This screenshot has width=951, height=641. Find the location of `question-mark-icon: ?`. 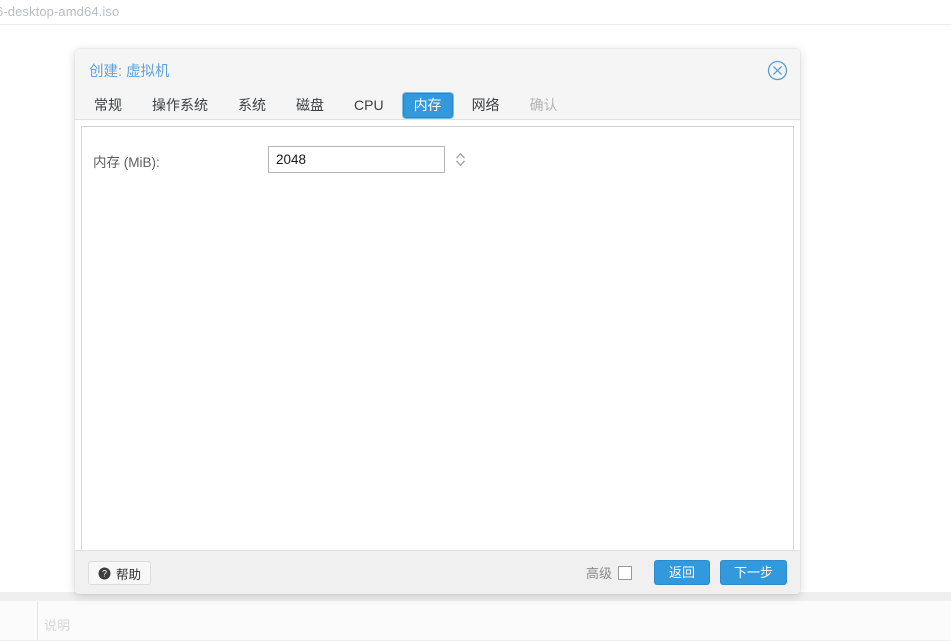

question-mark-icon: ? is located at coordinates (104, 573).